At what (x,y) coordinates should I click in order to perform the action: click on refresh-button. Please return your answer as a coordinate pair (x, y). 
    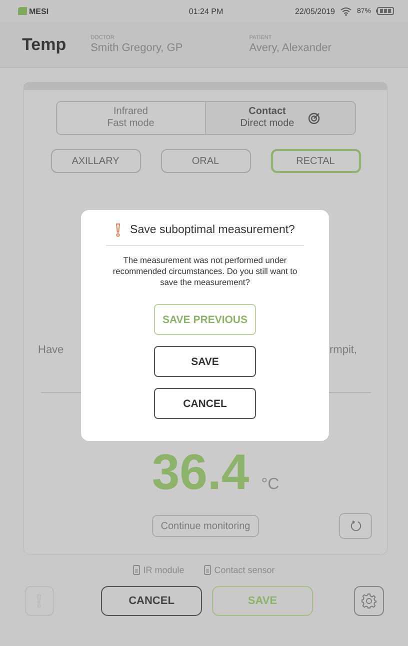
    Looking at the image, I should click on (355, 526).